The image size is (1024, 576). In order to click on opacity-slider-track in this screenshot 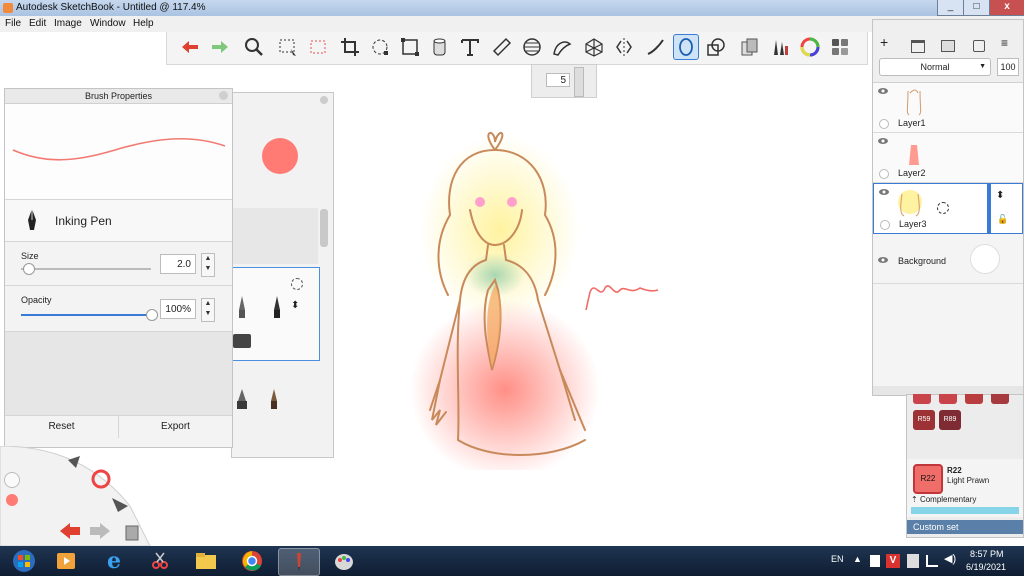, I will do `click(86, 315)`.